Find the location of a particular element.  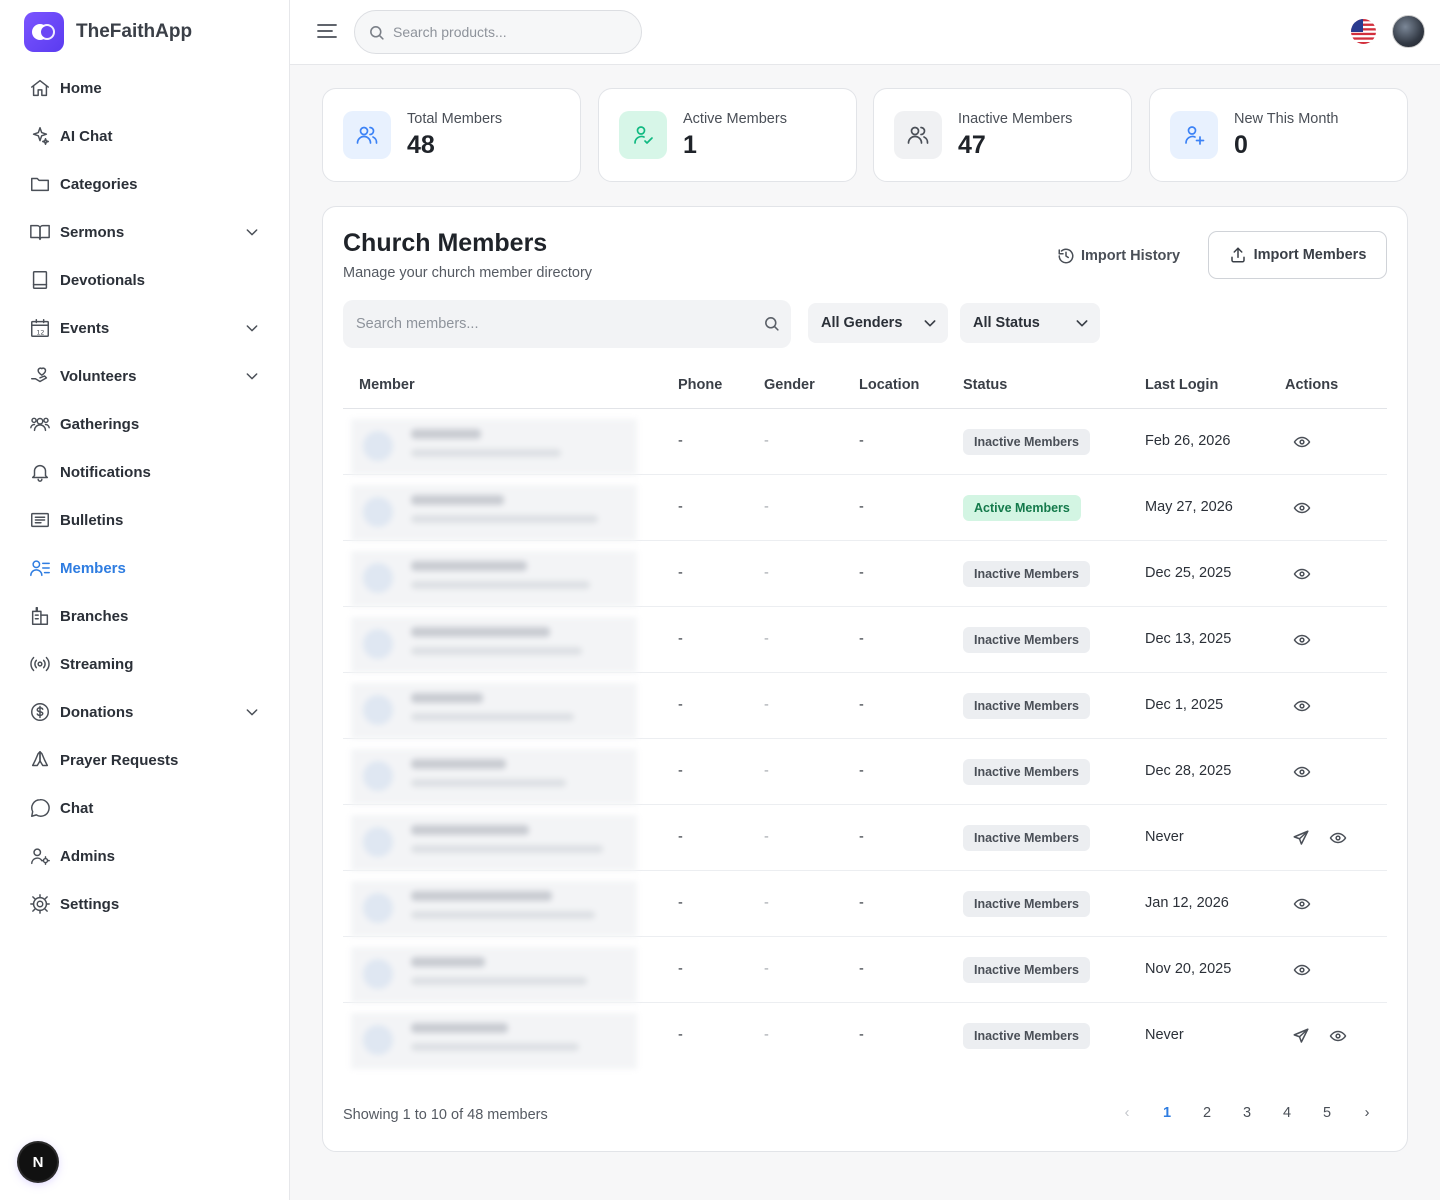

pagination-next-button: › is located at coordinates (1367, 1113).